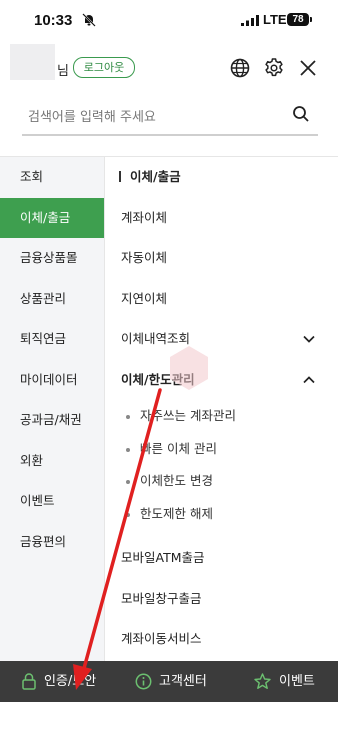  I want to click on status-bar: 10:33 LTE 78, so click(169, 21).